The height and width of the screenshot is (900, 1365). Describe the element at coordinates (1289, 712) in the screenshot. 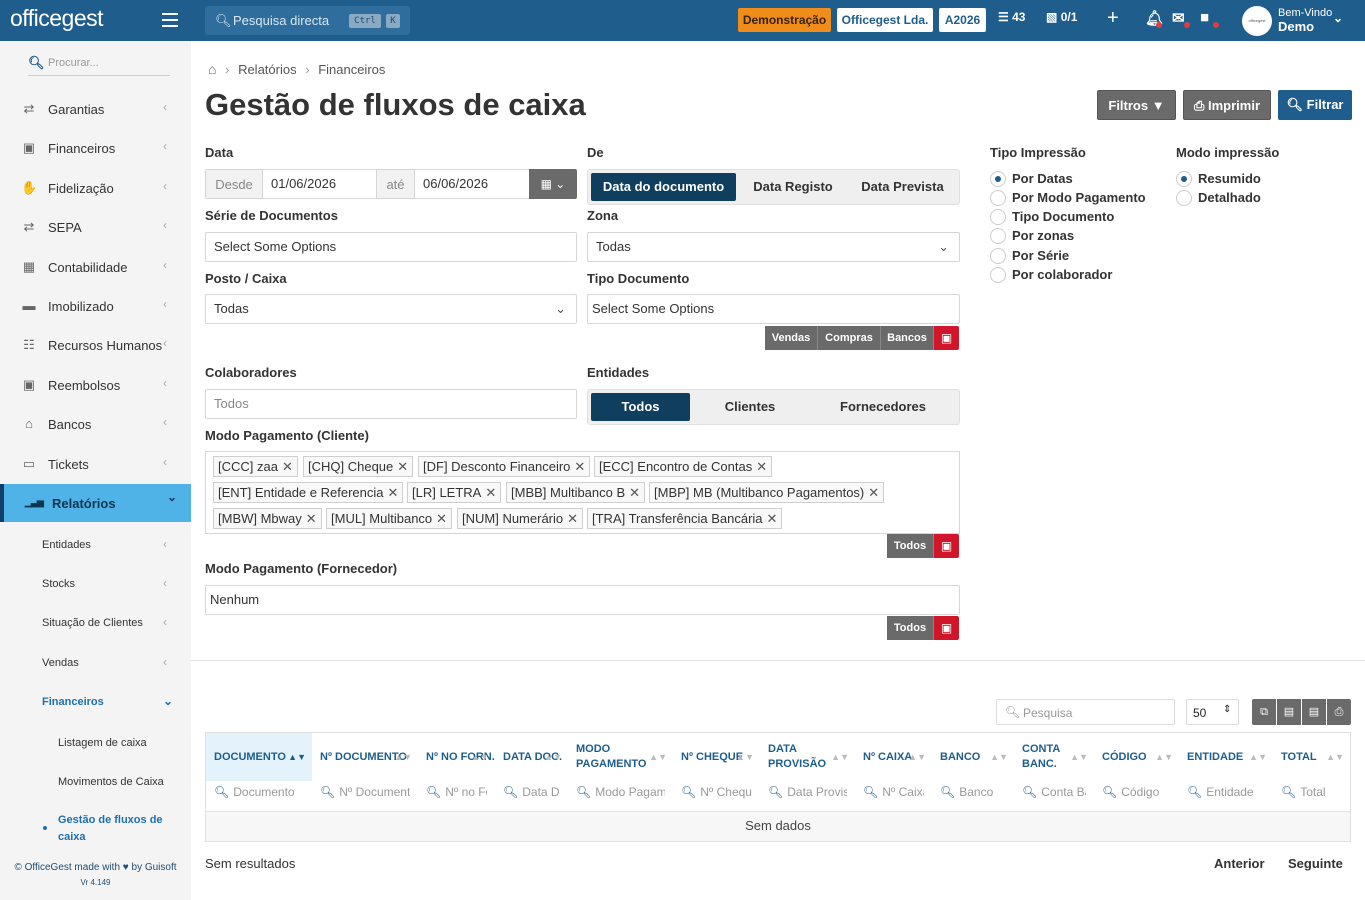

I see `excel-icon: ▤` at that location.